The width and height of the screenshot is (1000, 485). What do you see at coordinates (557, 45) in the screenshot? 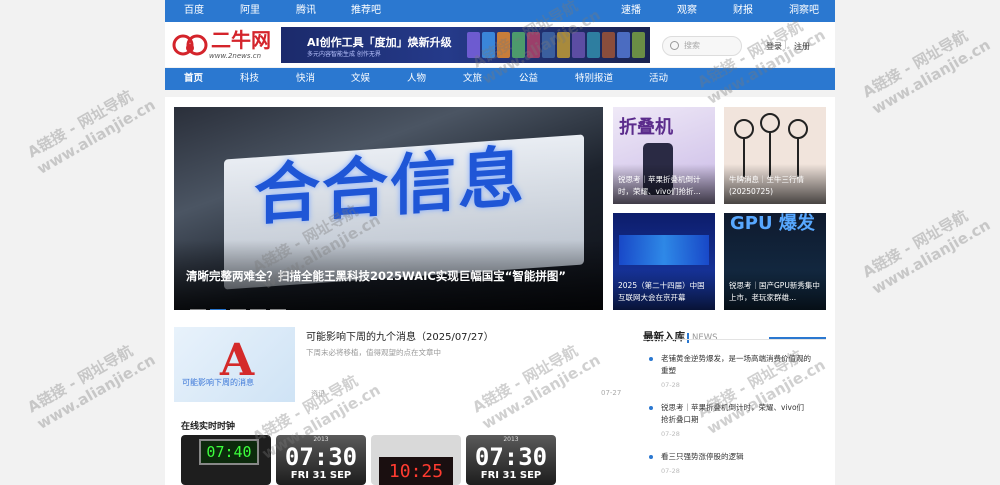
I see `banner-image-tiles` at bounding box center [557, 45].